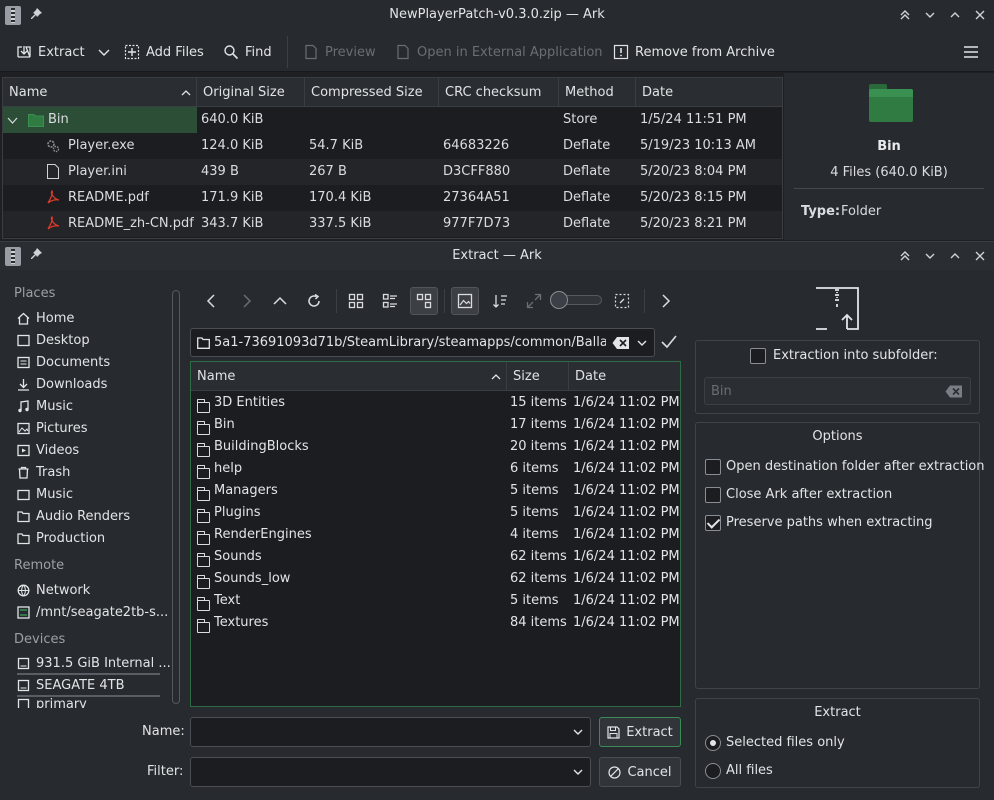 The height and width of the screenshot is (800, 994). What do you see at coordinates (889, 172) in the screenshot?
I see `info-summary: 4 Files (640.0 KiB)` at bounding box center [889, 172].